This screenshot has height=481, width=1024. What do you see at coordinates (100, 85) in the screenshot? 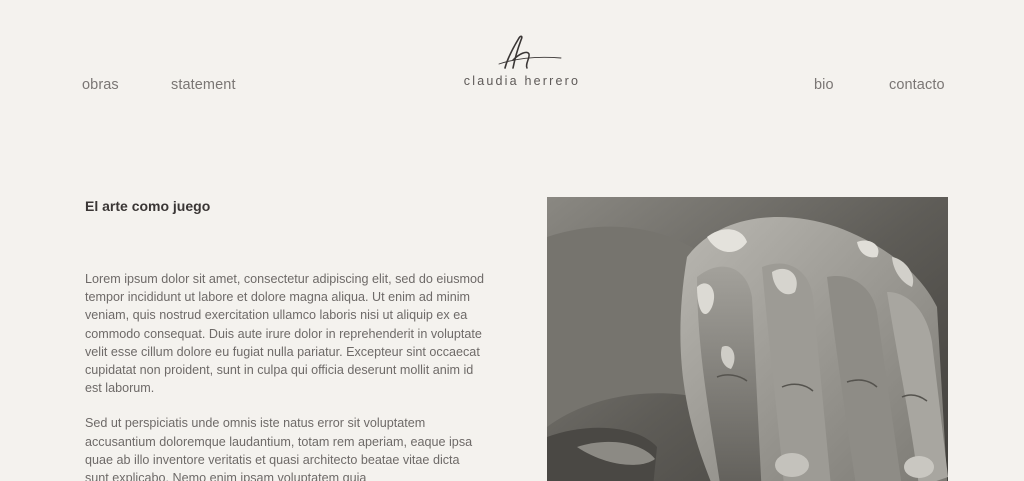
I see `nav-link-obras: obras` at bounding box center [100, 85].